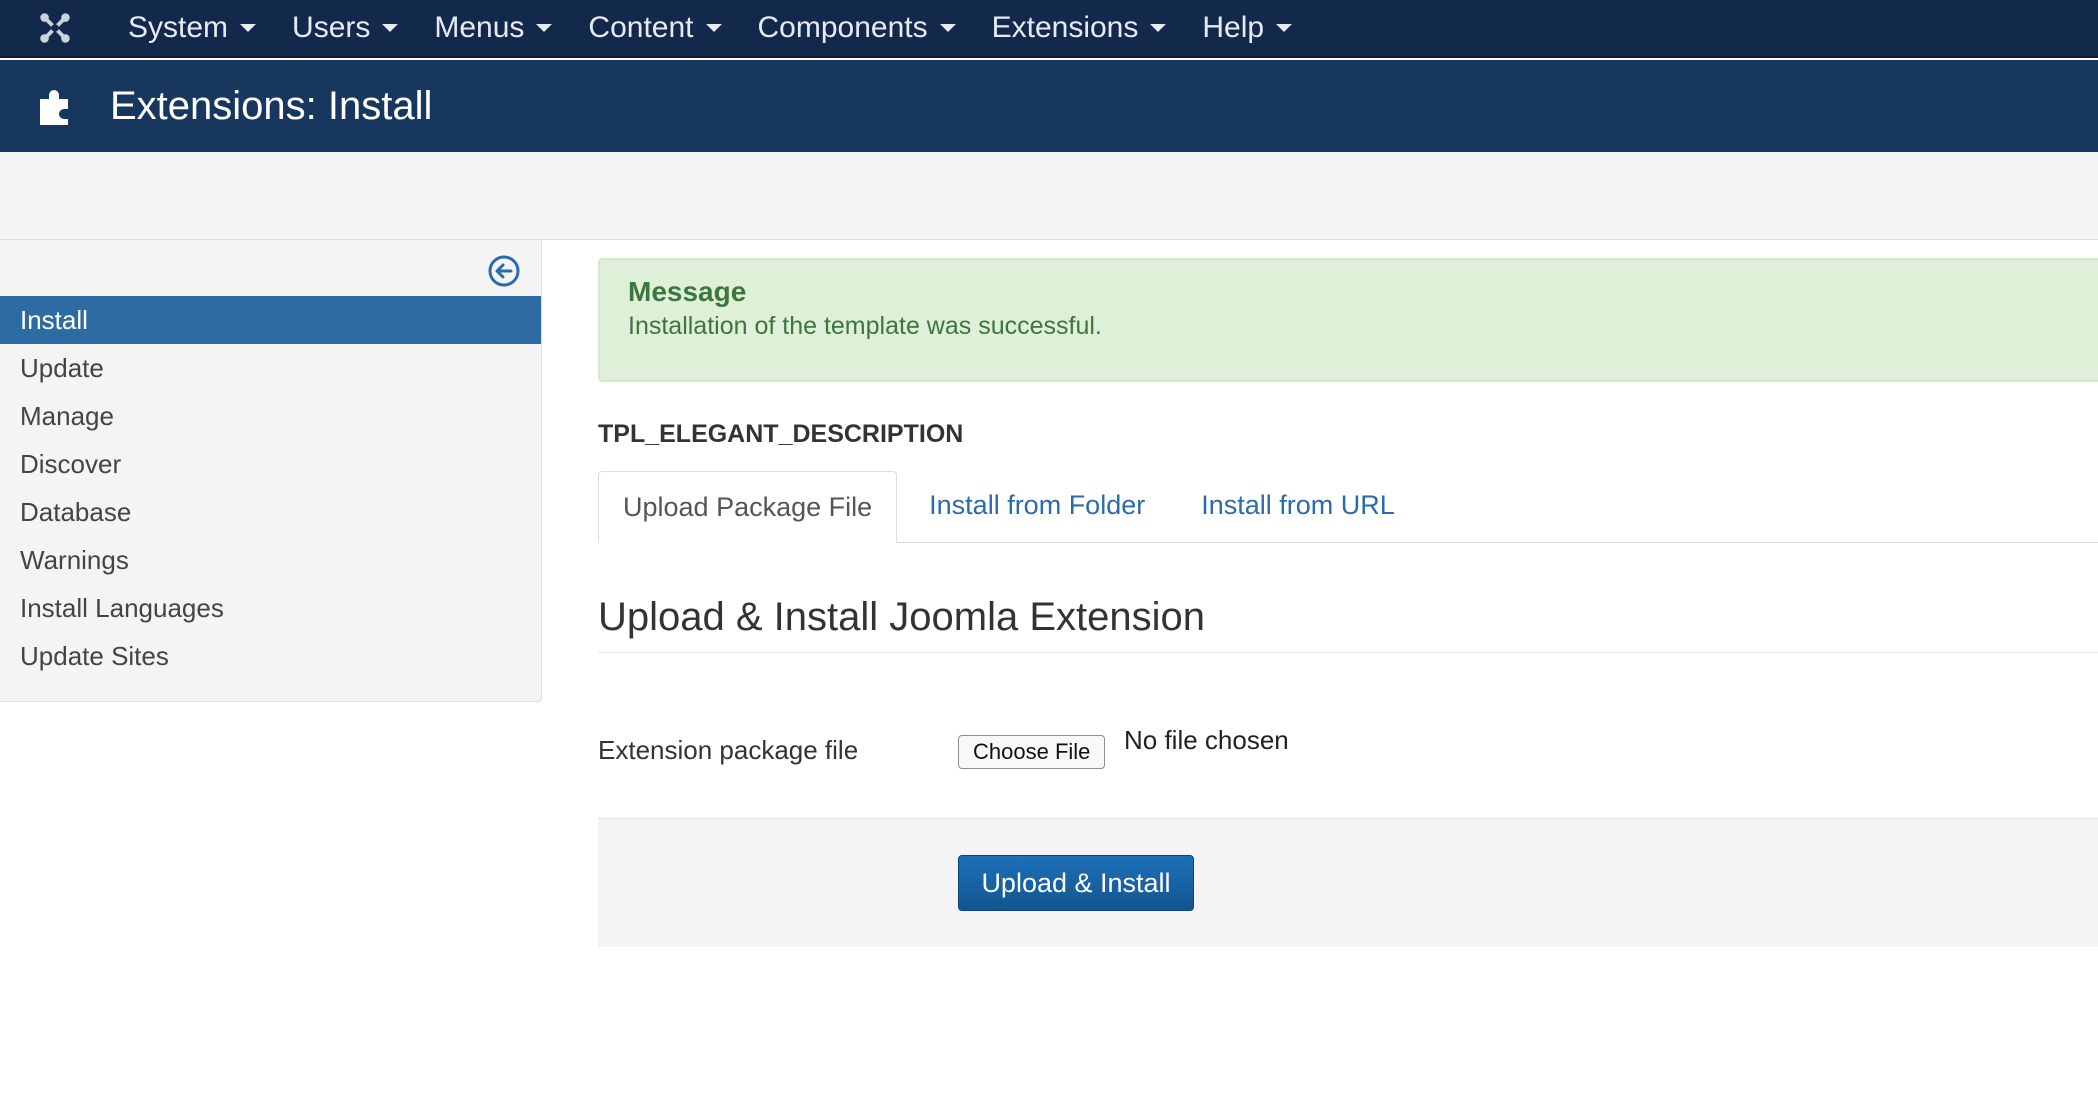 This screenshot has height=1100, width=2098. Describe the element at coordinates (270, 512) in the screenshot. I see `sidebar-item-database: Database` at that location.